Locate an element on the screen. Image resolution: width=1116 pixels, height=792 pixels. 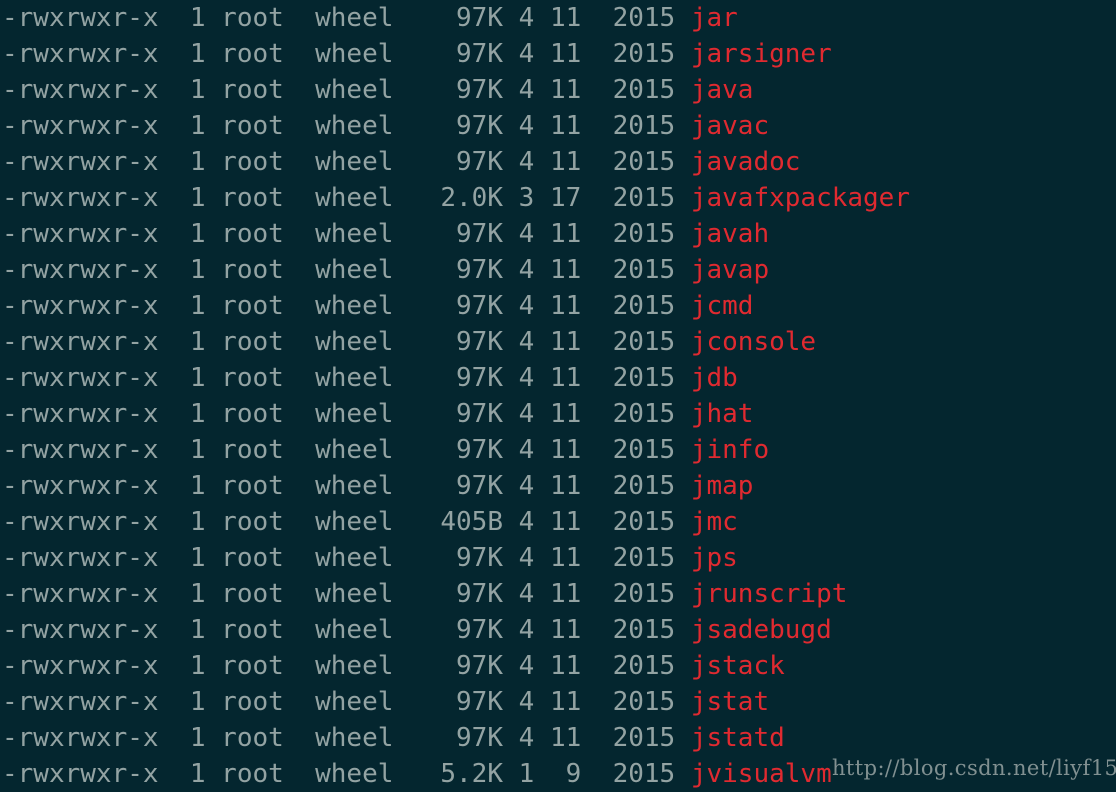
mod-day: 17 is located at coordinates (565, 198).